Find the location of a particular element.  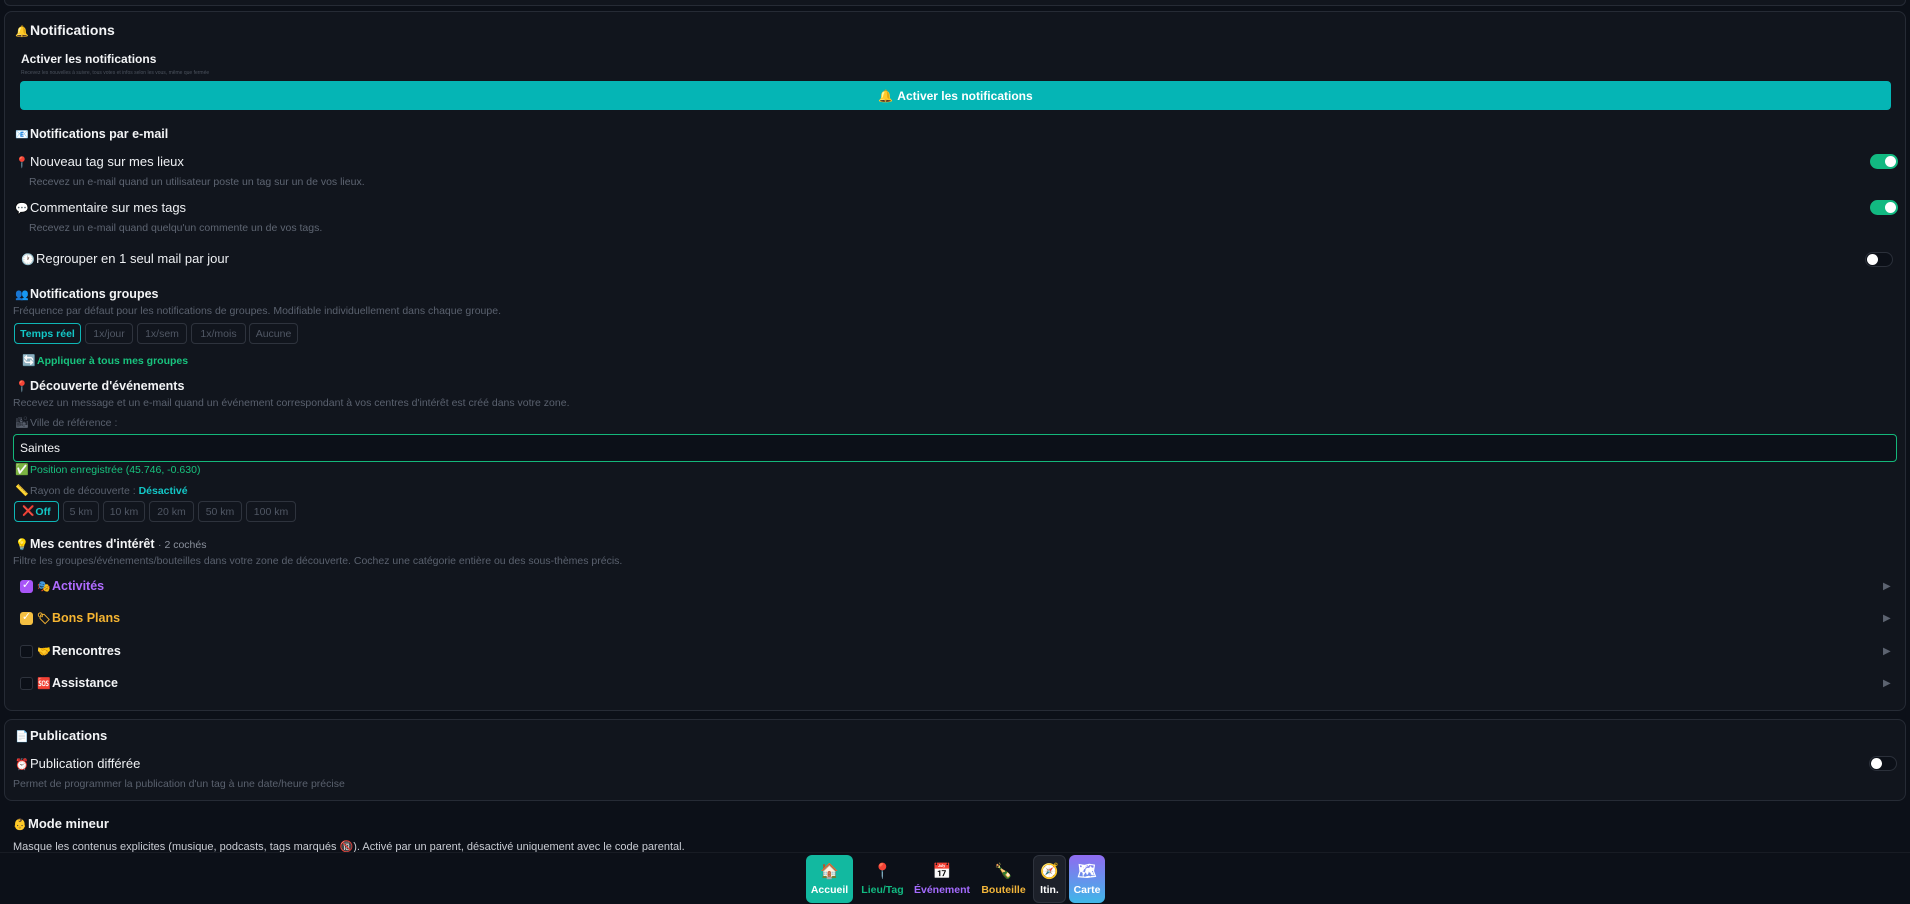

push-title: Activer les notifications is located at coordinates (89, 59).